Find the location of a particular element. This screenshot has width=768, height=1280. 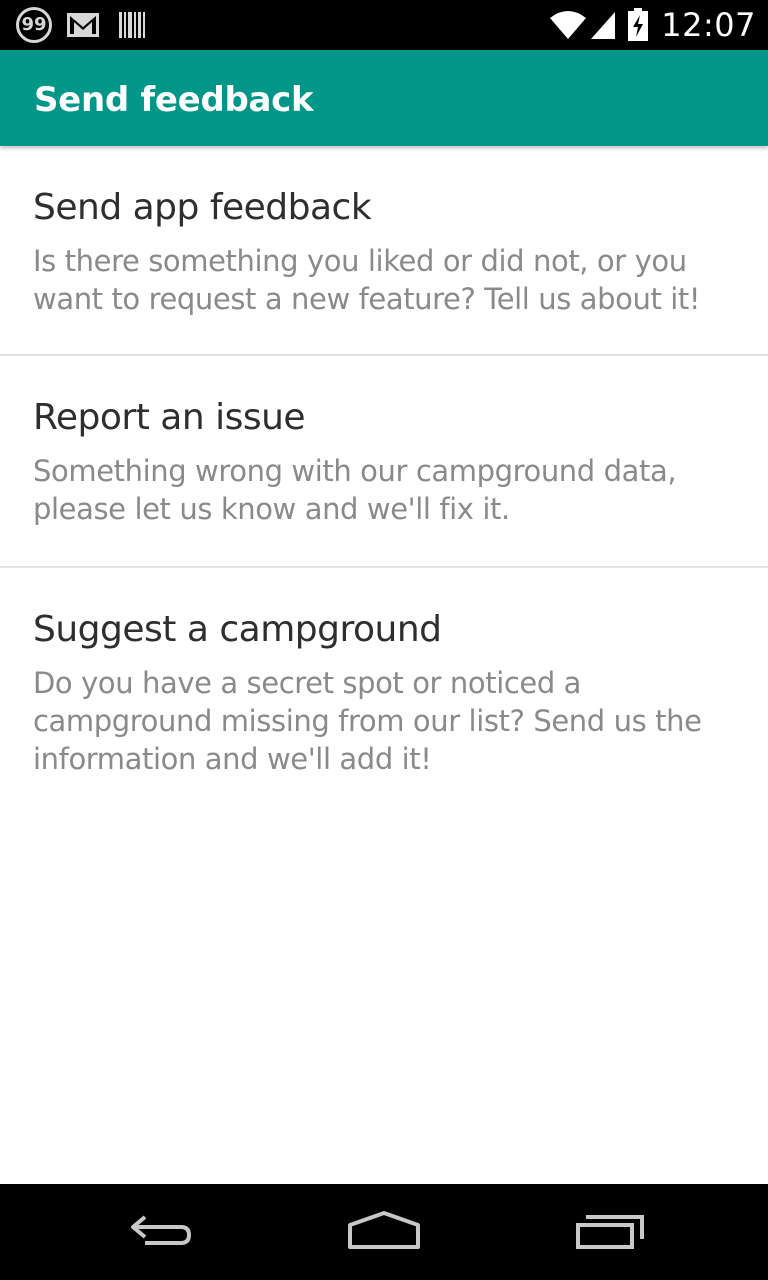

back-button is located at coordinates (160, 1231).